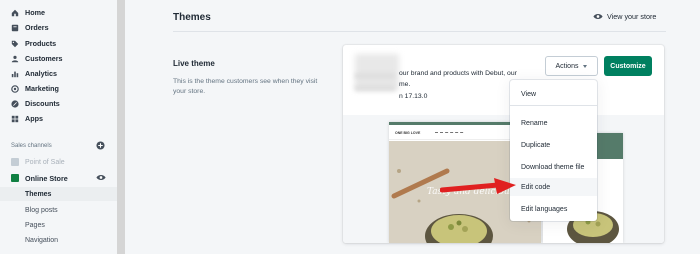  I want to click on preview-menu: ▬ ▬ ▬ ▬ ▬ ▬, so click(449, 132).